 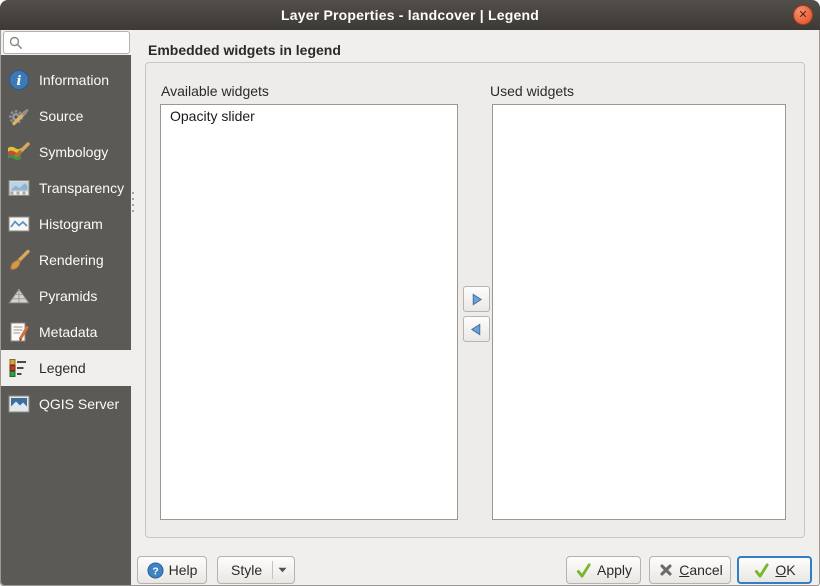 I want to click on sidebar-item-label: Transparency, so click(x=82, y=188).